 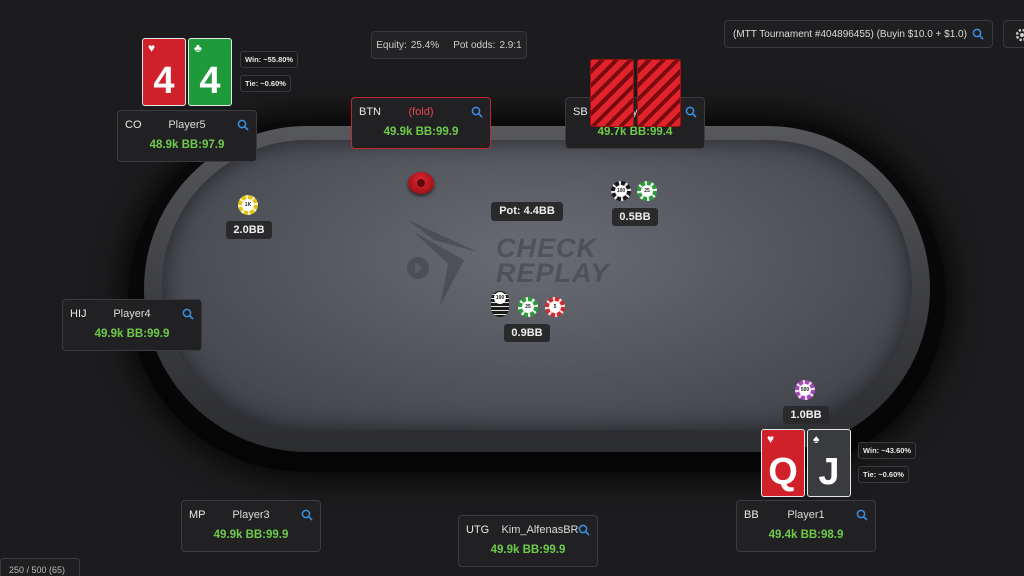 I want to click on win-equity-text: Win: ~55.80%, so click(x=269, y=59).